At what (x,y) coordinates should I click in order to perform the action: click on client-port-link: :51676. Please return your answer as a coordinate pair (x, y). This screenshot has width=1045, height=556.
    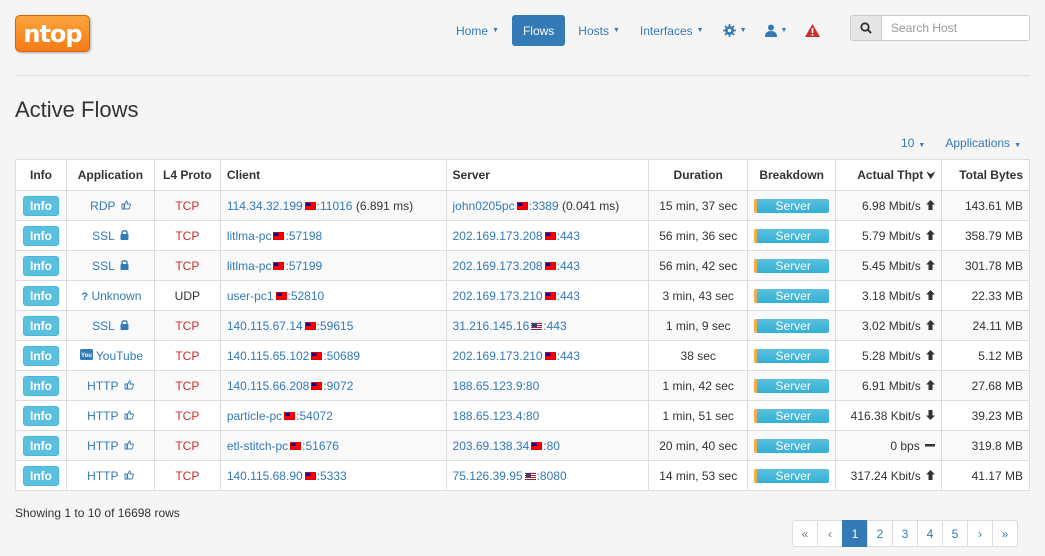
    Looking at the image, I should click on (320, 446).